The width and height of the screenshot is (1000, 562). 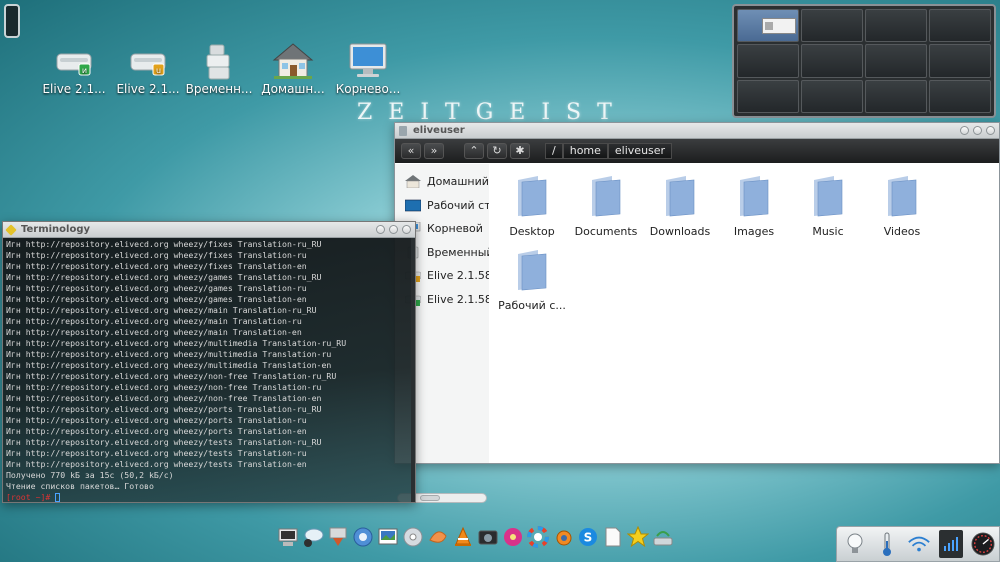 What do you see at coordinates (520, 151) in the screenshot?
I see `settings-button: ✱` at bounding box center [520, 151].